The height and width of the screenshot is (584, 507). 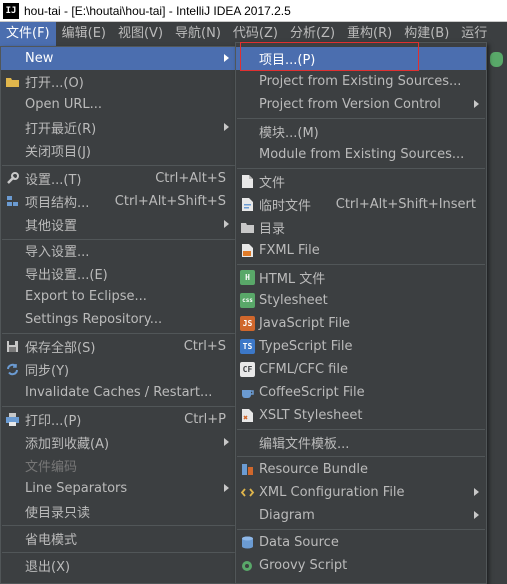 What do you see at coordinates (118, 81) in the screenshot?
I see `menu-item-open: 打开...(O)` at bounding box center [118, 81].